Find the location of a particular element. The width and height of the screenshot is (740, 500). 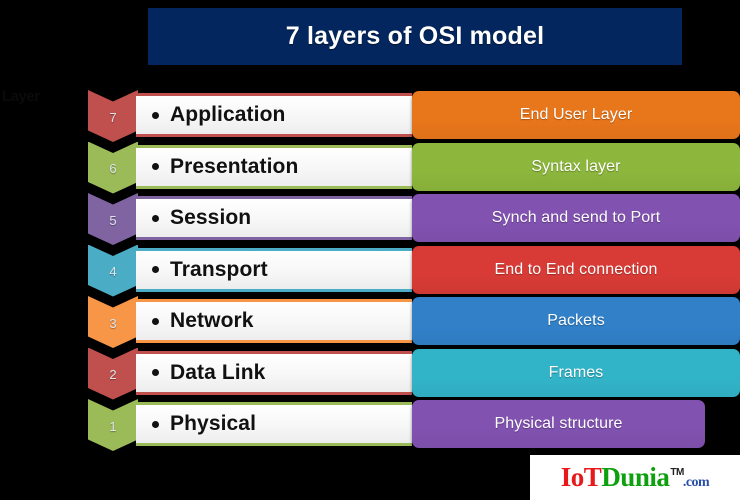

layer-number: 7 is located at coordinates (113, 117).